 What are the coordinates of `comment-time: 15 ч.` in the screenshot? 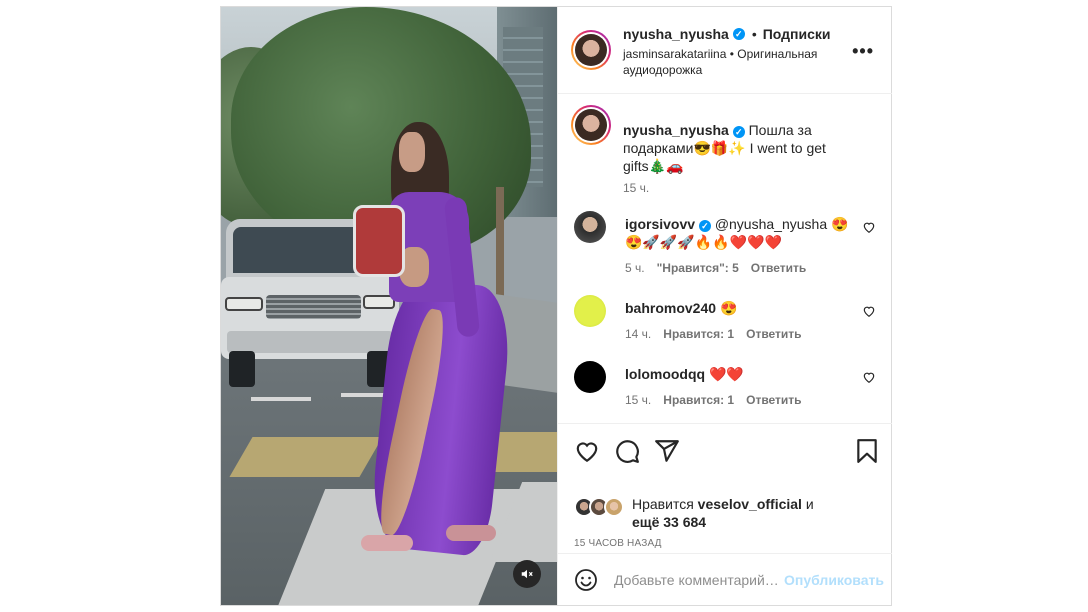 It's located at (638, 400).